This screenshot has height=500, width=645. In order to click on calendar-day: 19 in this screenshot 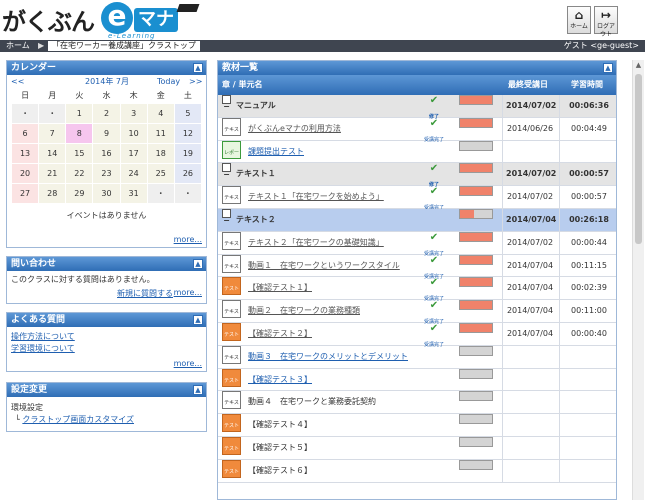, I will do `click(188, 153)`.